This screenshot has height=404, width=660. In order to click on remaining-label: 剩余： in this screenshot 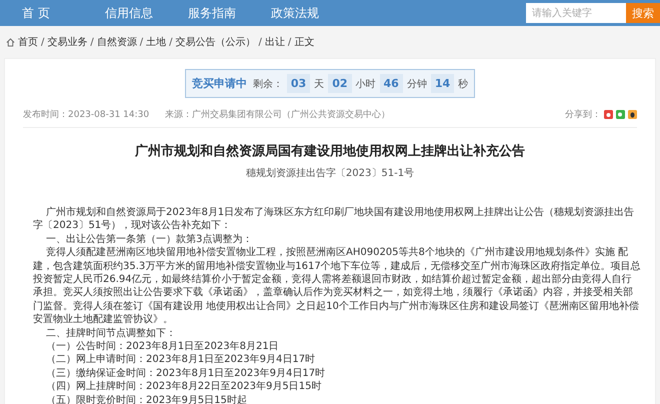, I will do `click(267, 84)`.